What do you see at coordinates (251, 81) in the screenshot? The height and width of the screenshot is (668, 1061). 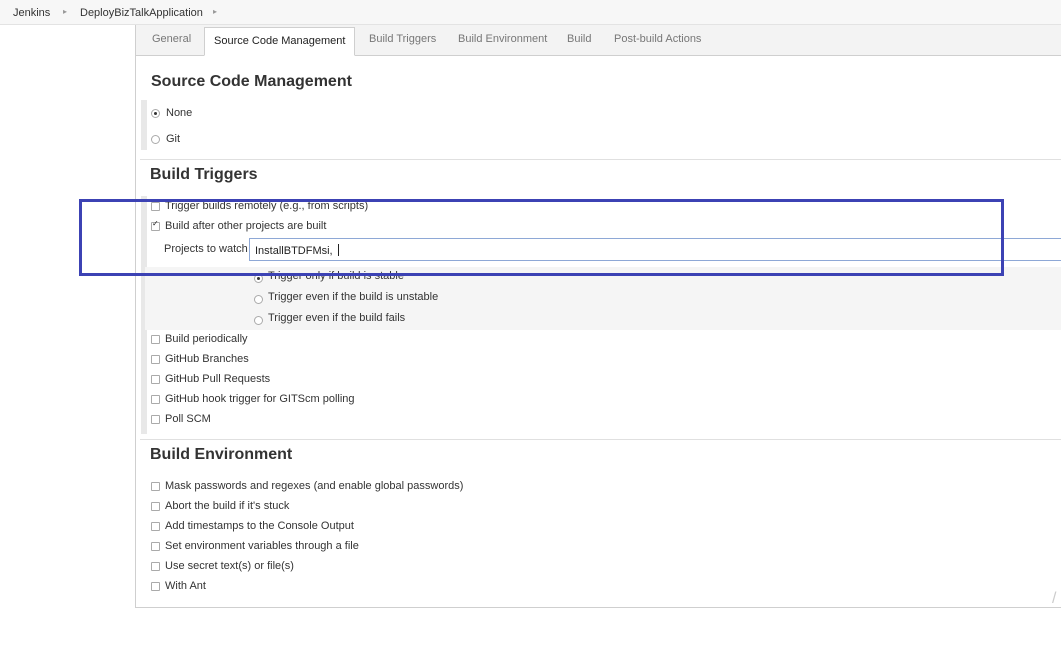 I see `scm-section-title: Source Code Management` at bounding box center [251, 81].